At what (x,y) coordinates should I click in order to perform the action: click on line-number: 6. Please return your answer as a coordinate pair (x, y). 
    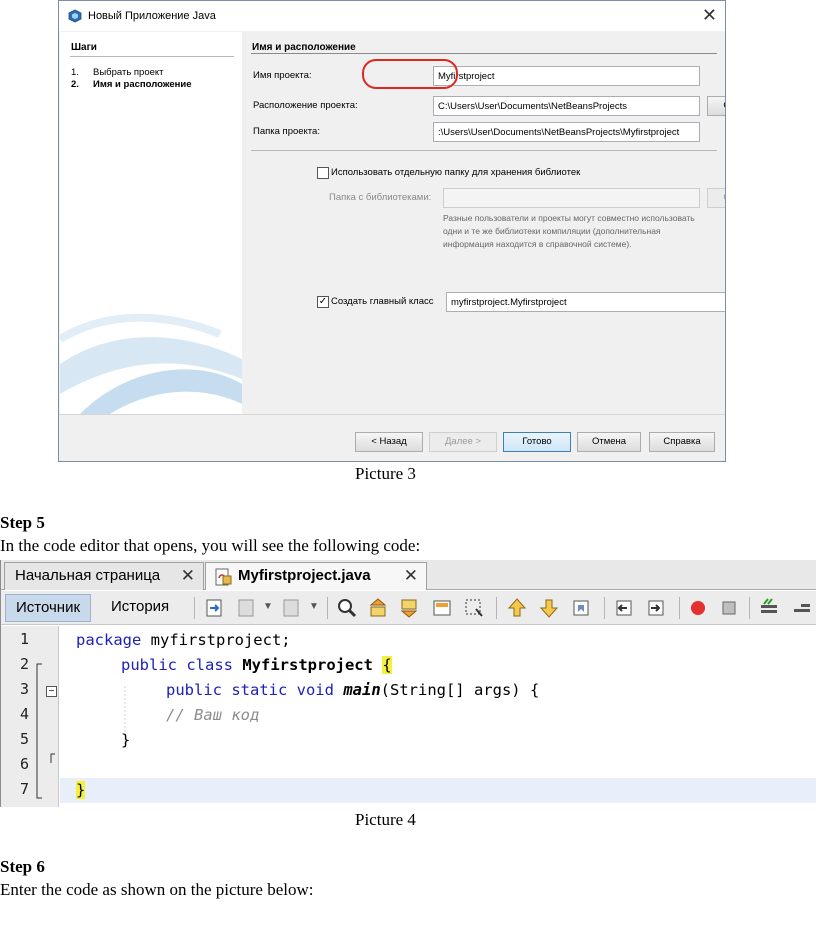
    Looking at the image, I should click on (24, 764).